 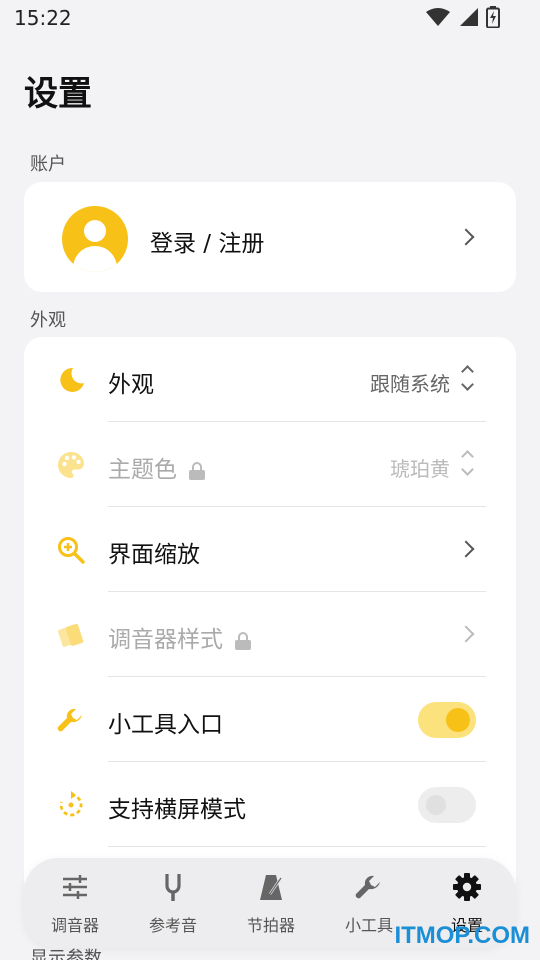 What do you see at coordinates (131, 385) in the screenshot?
I see `setting-label-appearance: 外观` at bounding box center [131, 385].